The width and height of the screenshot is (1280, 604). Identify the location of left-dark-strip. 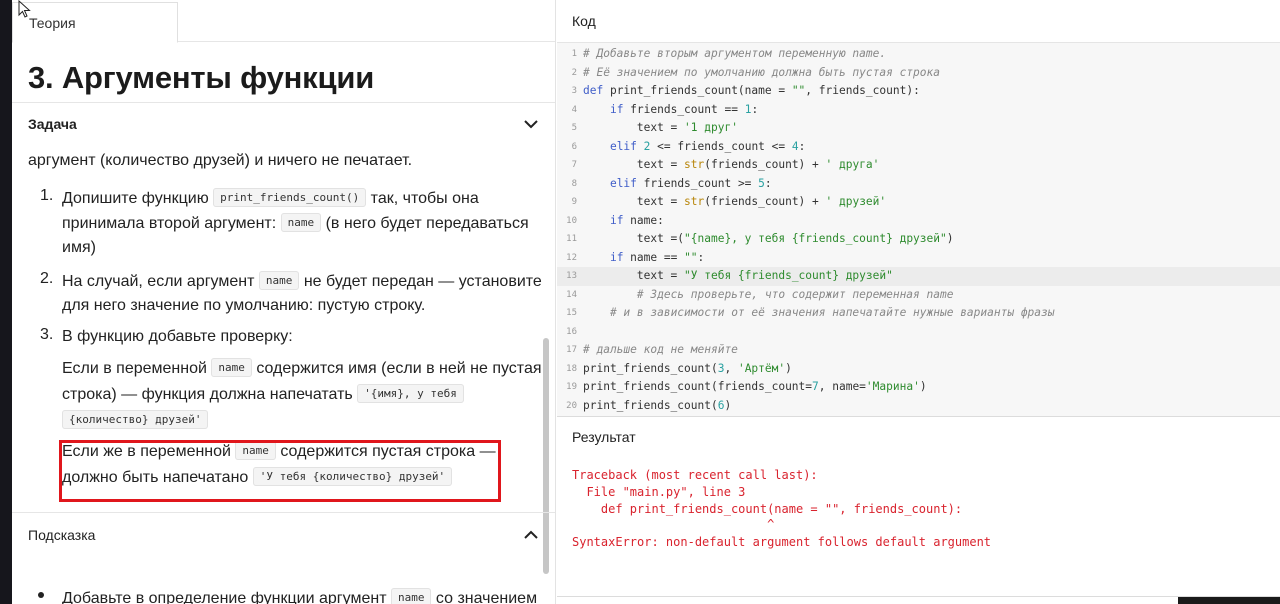
(6, 302).